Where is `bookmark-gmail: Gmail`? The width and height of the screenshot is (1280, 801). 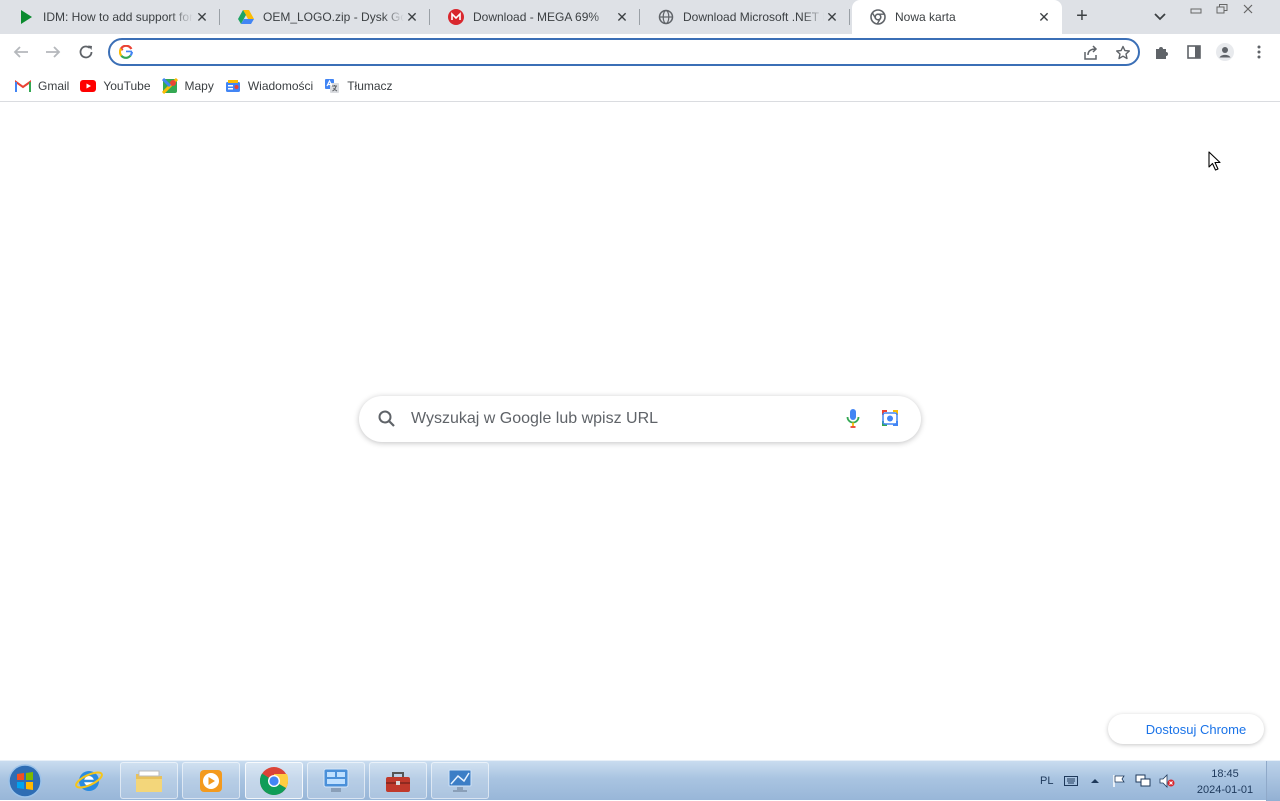
bookmark-gmail: Gmail is located at coordinates (44, 86).